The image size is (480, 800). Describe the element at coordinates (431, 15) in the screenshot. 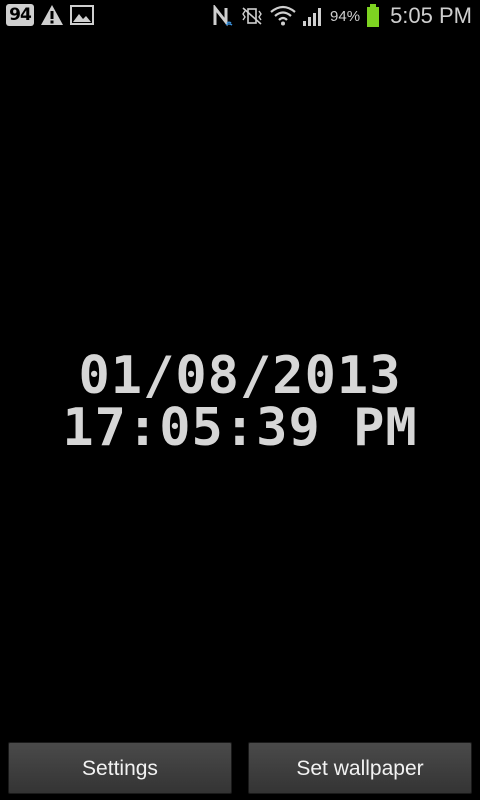

I see `status-bar-clock: 5:05 PM` at that location.